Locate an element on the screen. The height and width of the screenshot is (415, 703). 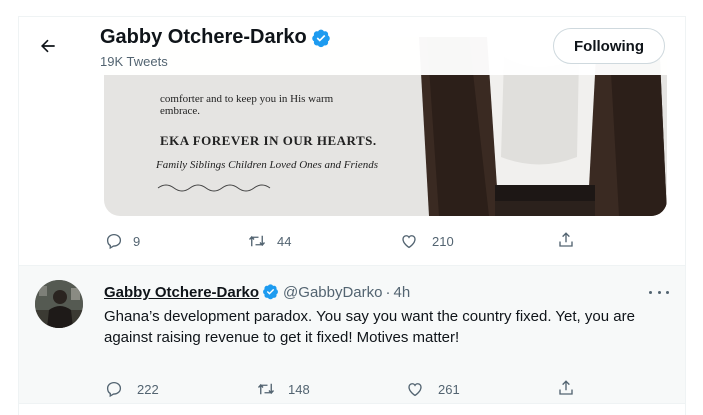
following-button: Following is located at coordinates (609, 46).